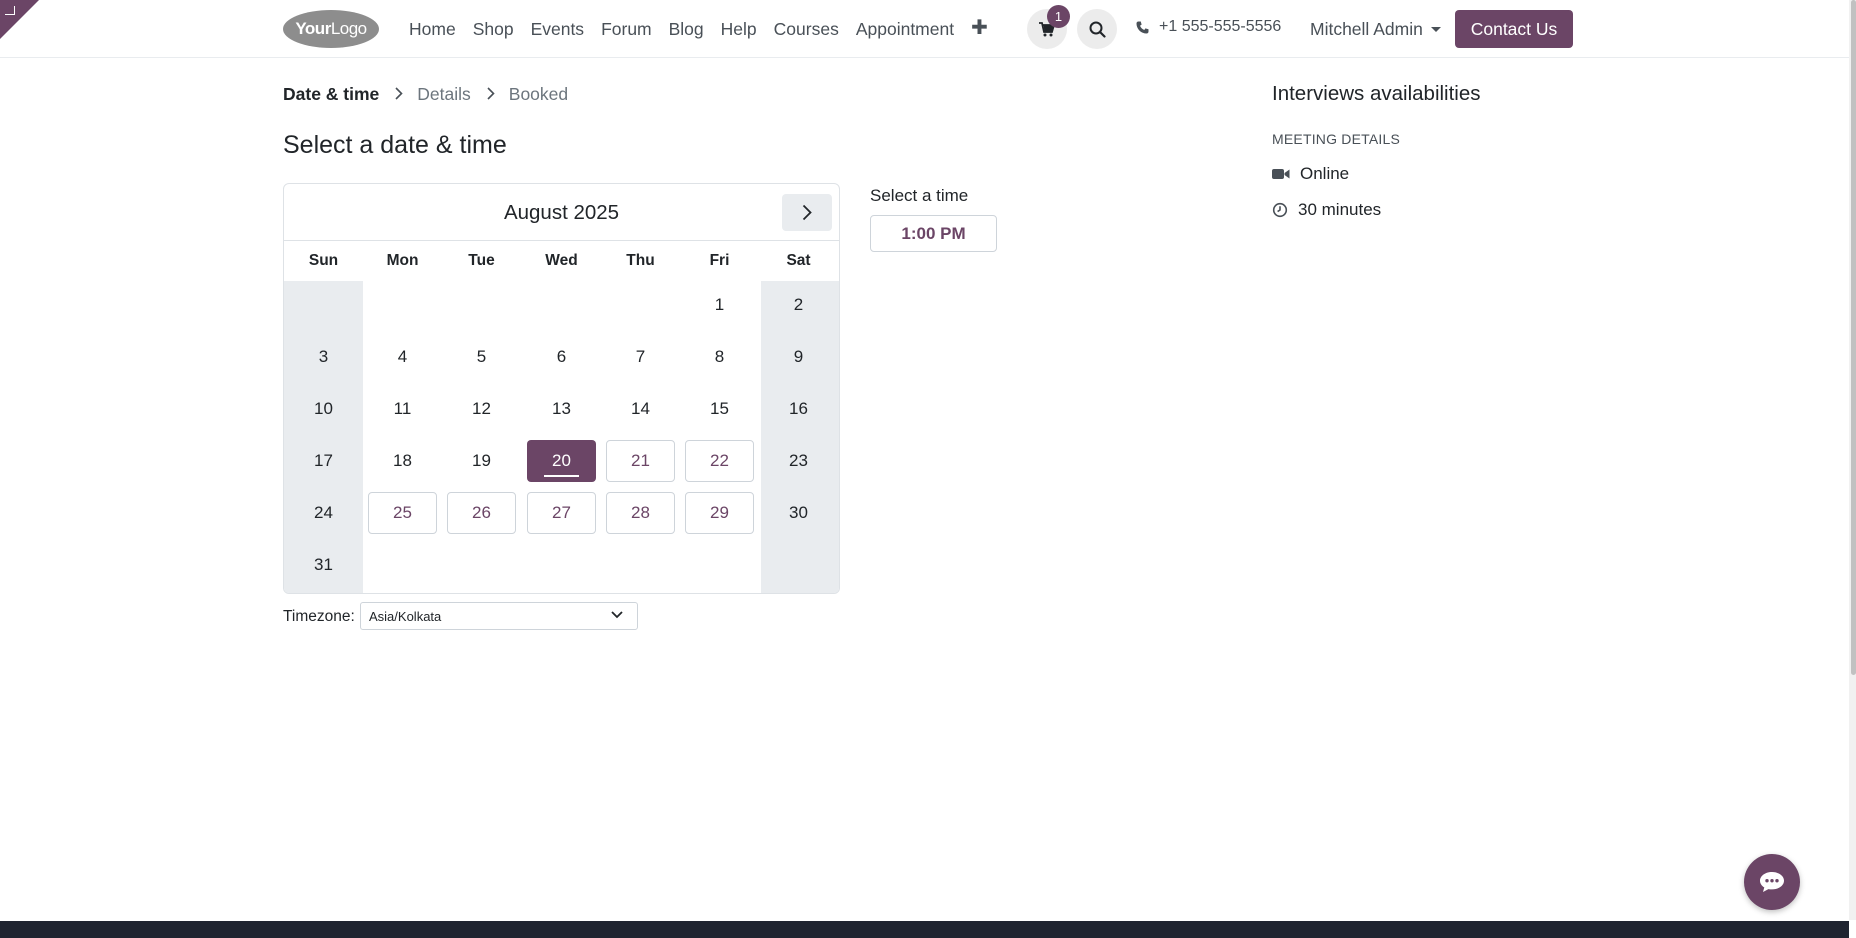  What do you see at coordinates (558, 29) in the screenshot?
I see `nav-events: Events` at bounding box center [558, 29].